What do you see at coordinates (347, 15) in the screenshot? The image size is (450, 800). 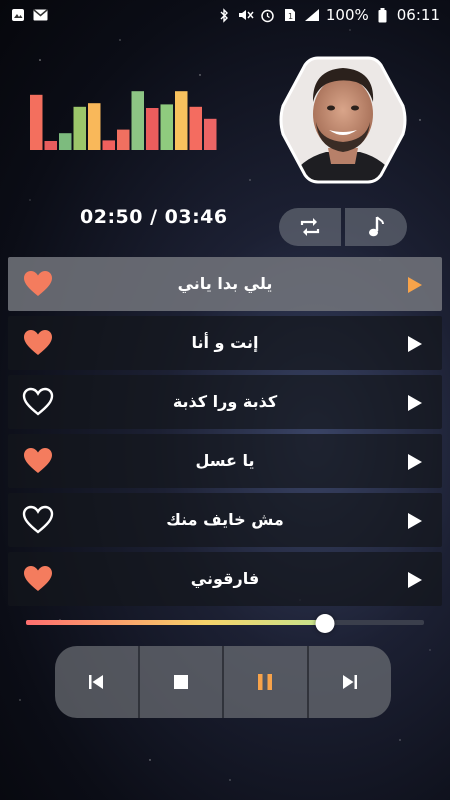 I see `battery-percentage: 100%` at bounding box center [347, 15].